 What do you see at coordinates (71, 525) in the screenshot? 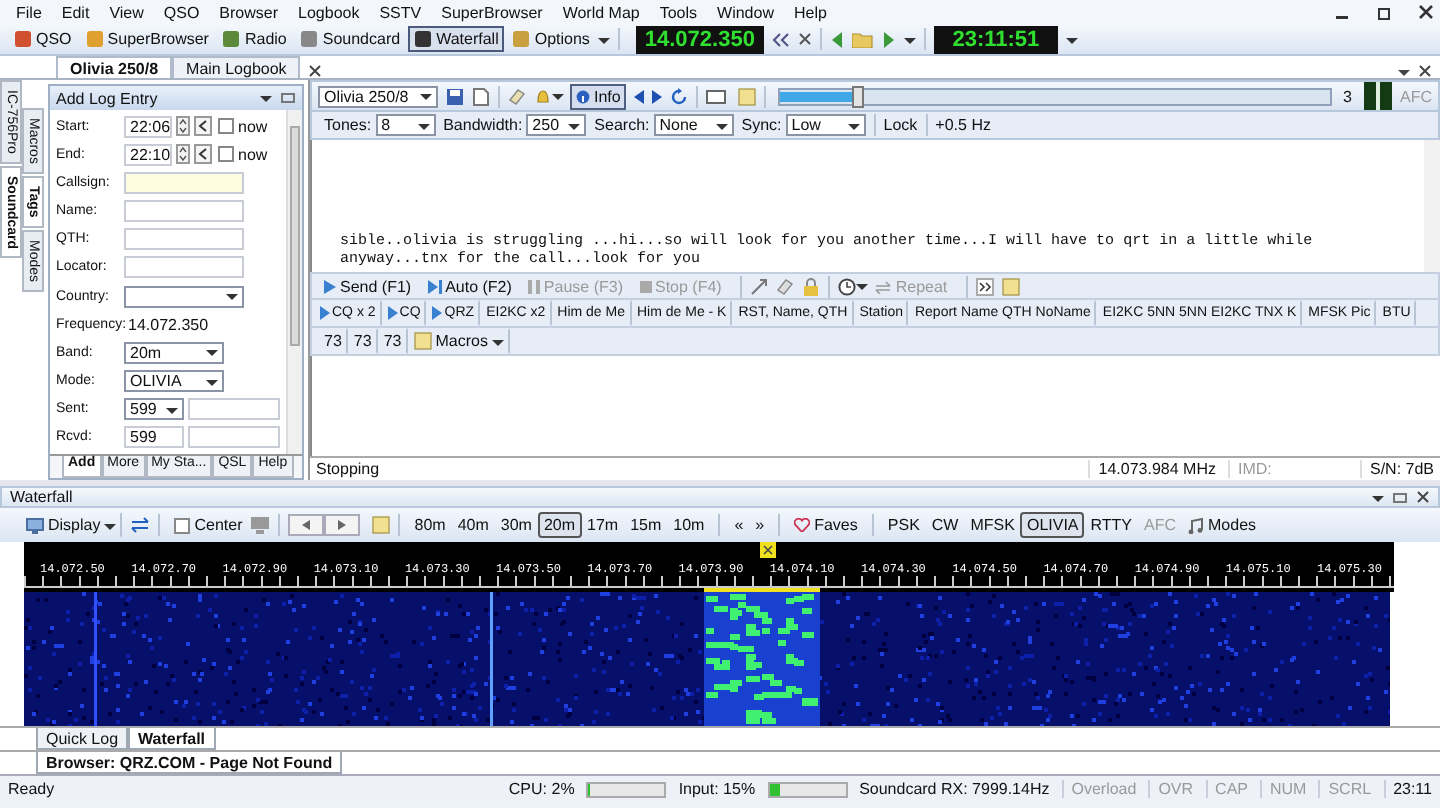
I see `display-menu-button: Display` at bounding box center [71, 525].